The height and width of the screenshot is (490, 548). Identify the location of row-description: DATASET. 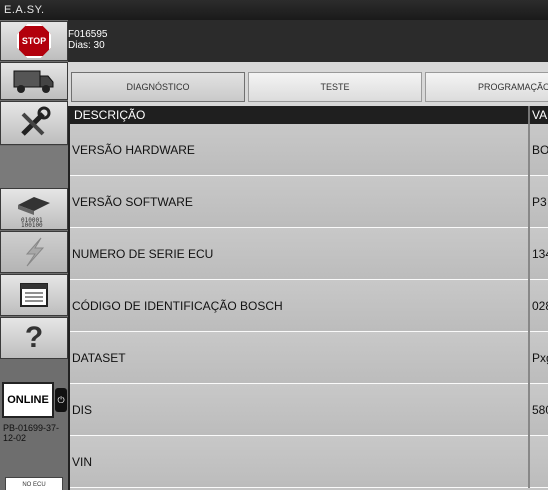
(99, 358).